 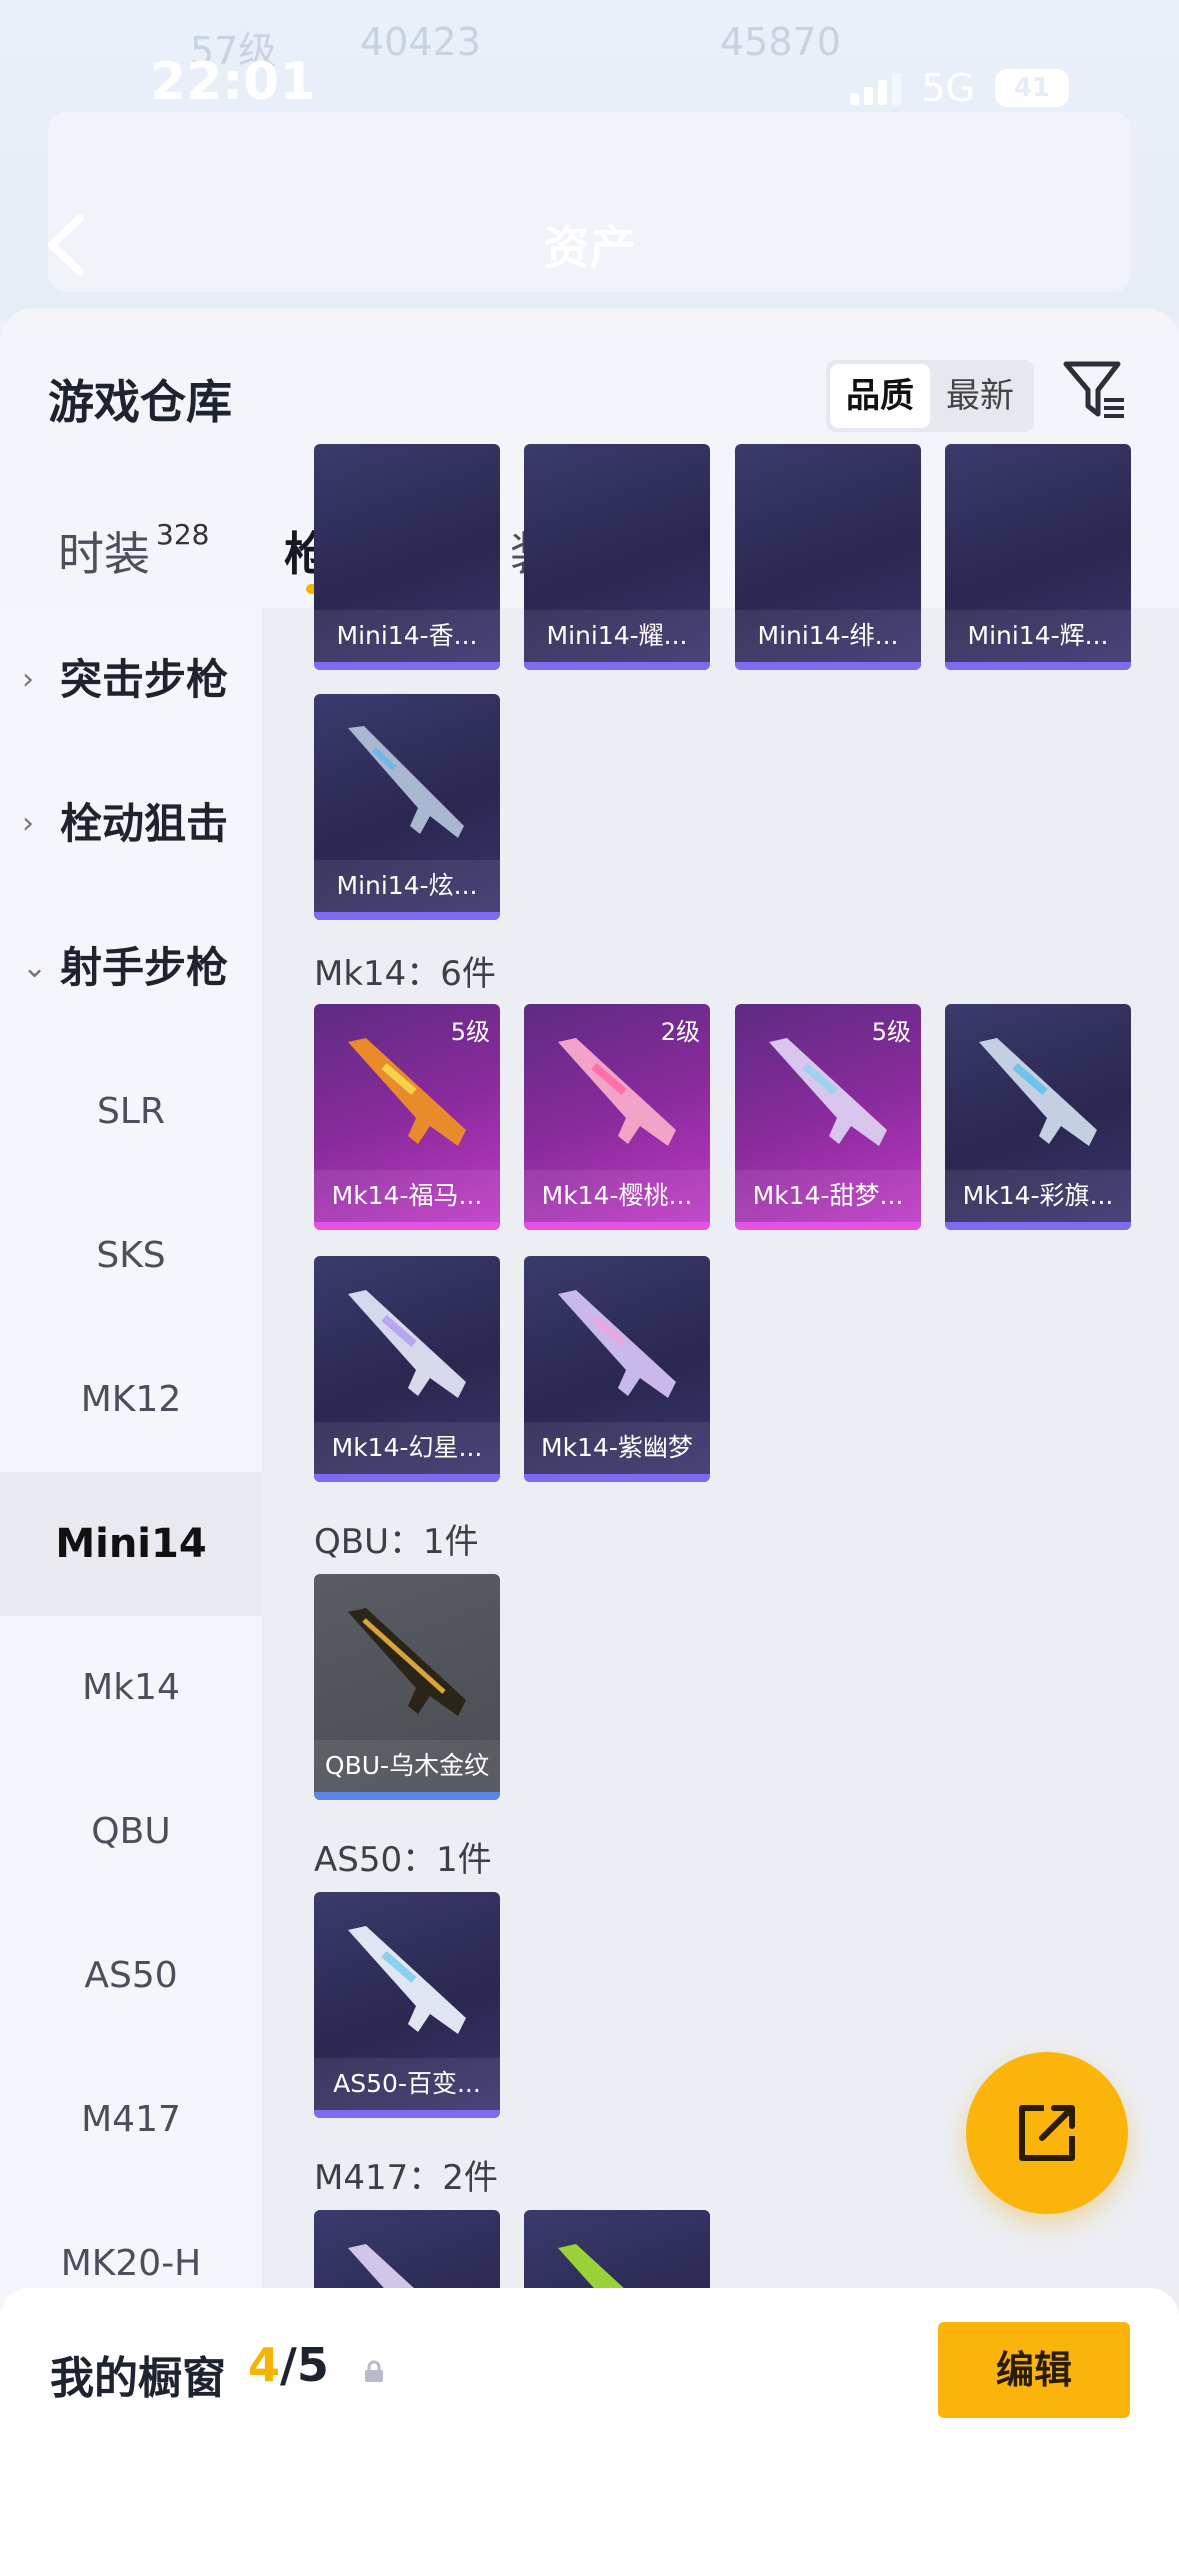 What do you see at coordinates (131, 1688) in the screenshot?
I see `sidebar-item-mk14: Mk14` at bounding box center [131, 1688].